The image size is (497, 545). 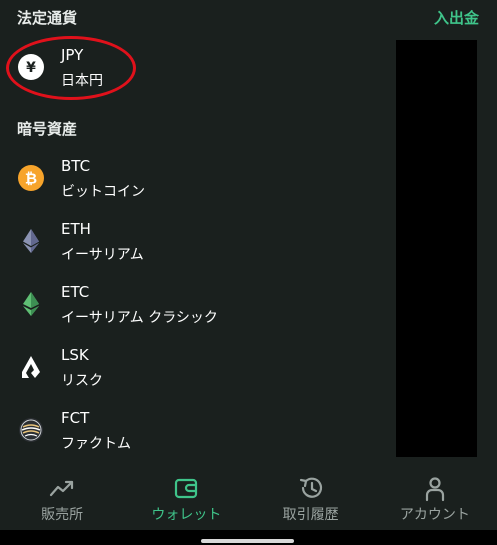 What do you see at coordinates (31, 430) in the screenshot?
I see `factom-icon` at bounding box center [31, 430].